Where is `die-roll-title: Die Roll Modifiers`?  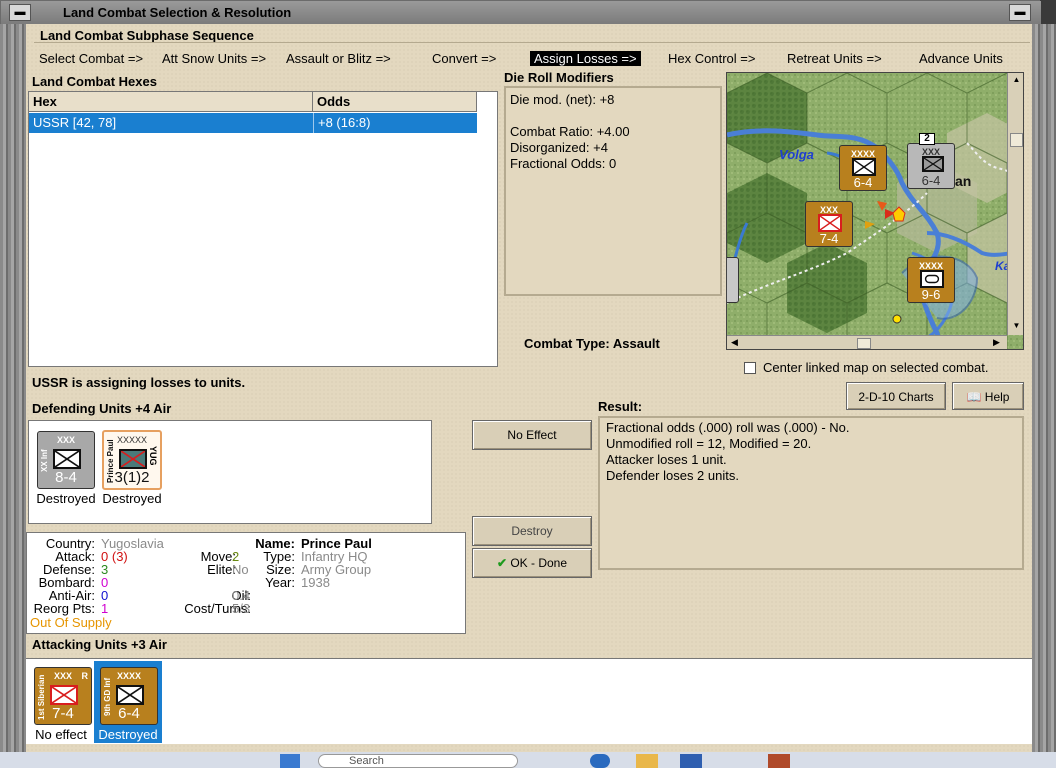
die-roll-title: Die Roll Modifiers is located at coordinates (559, 77).